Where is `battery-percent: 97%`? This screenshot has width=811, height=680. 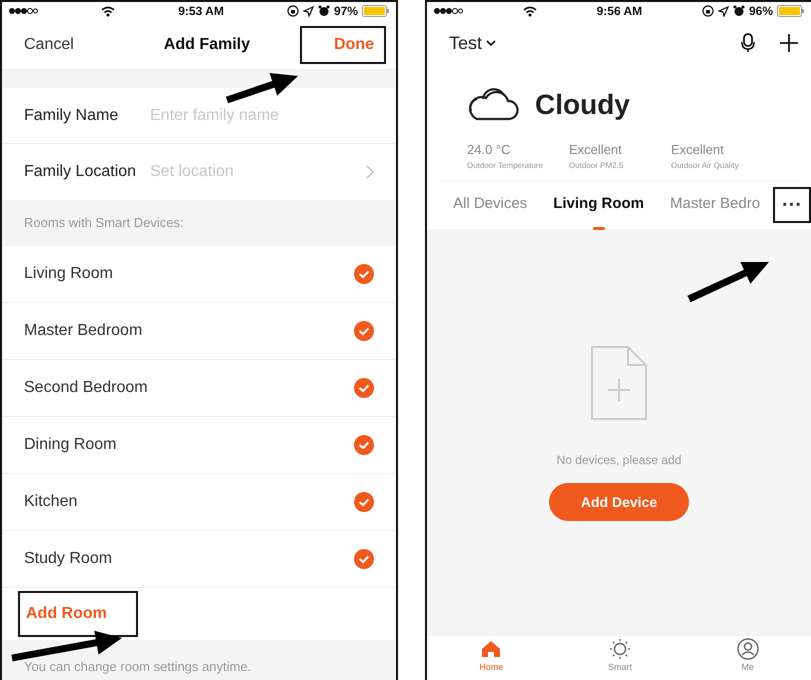
battery-percent: 97% is located at coordinates (346, 11).